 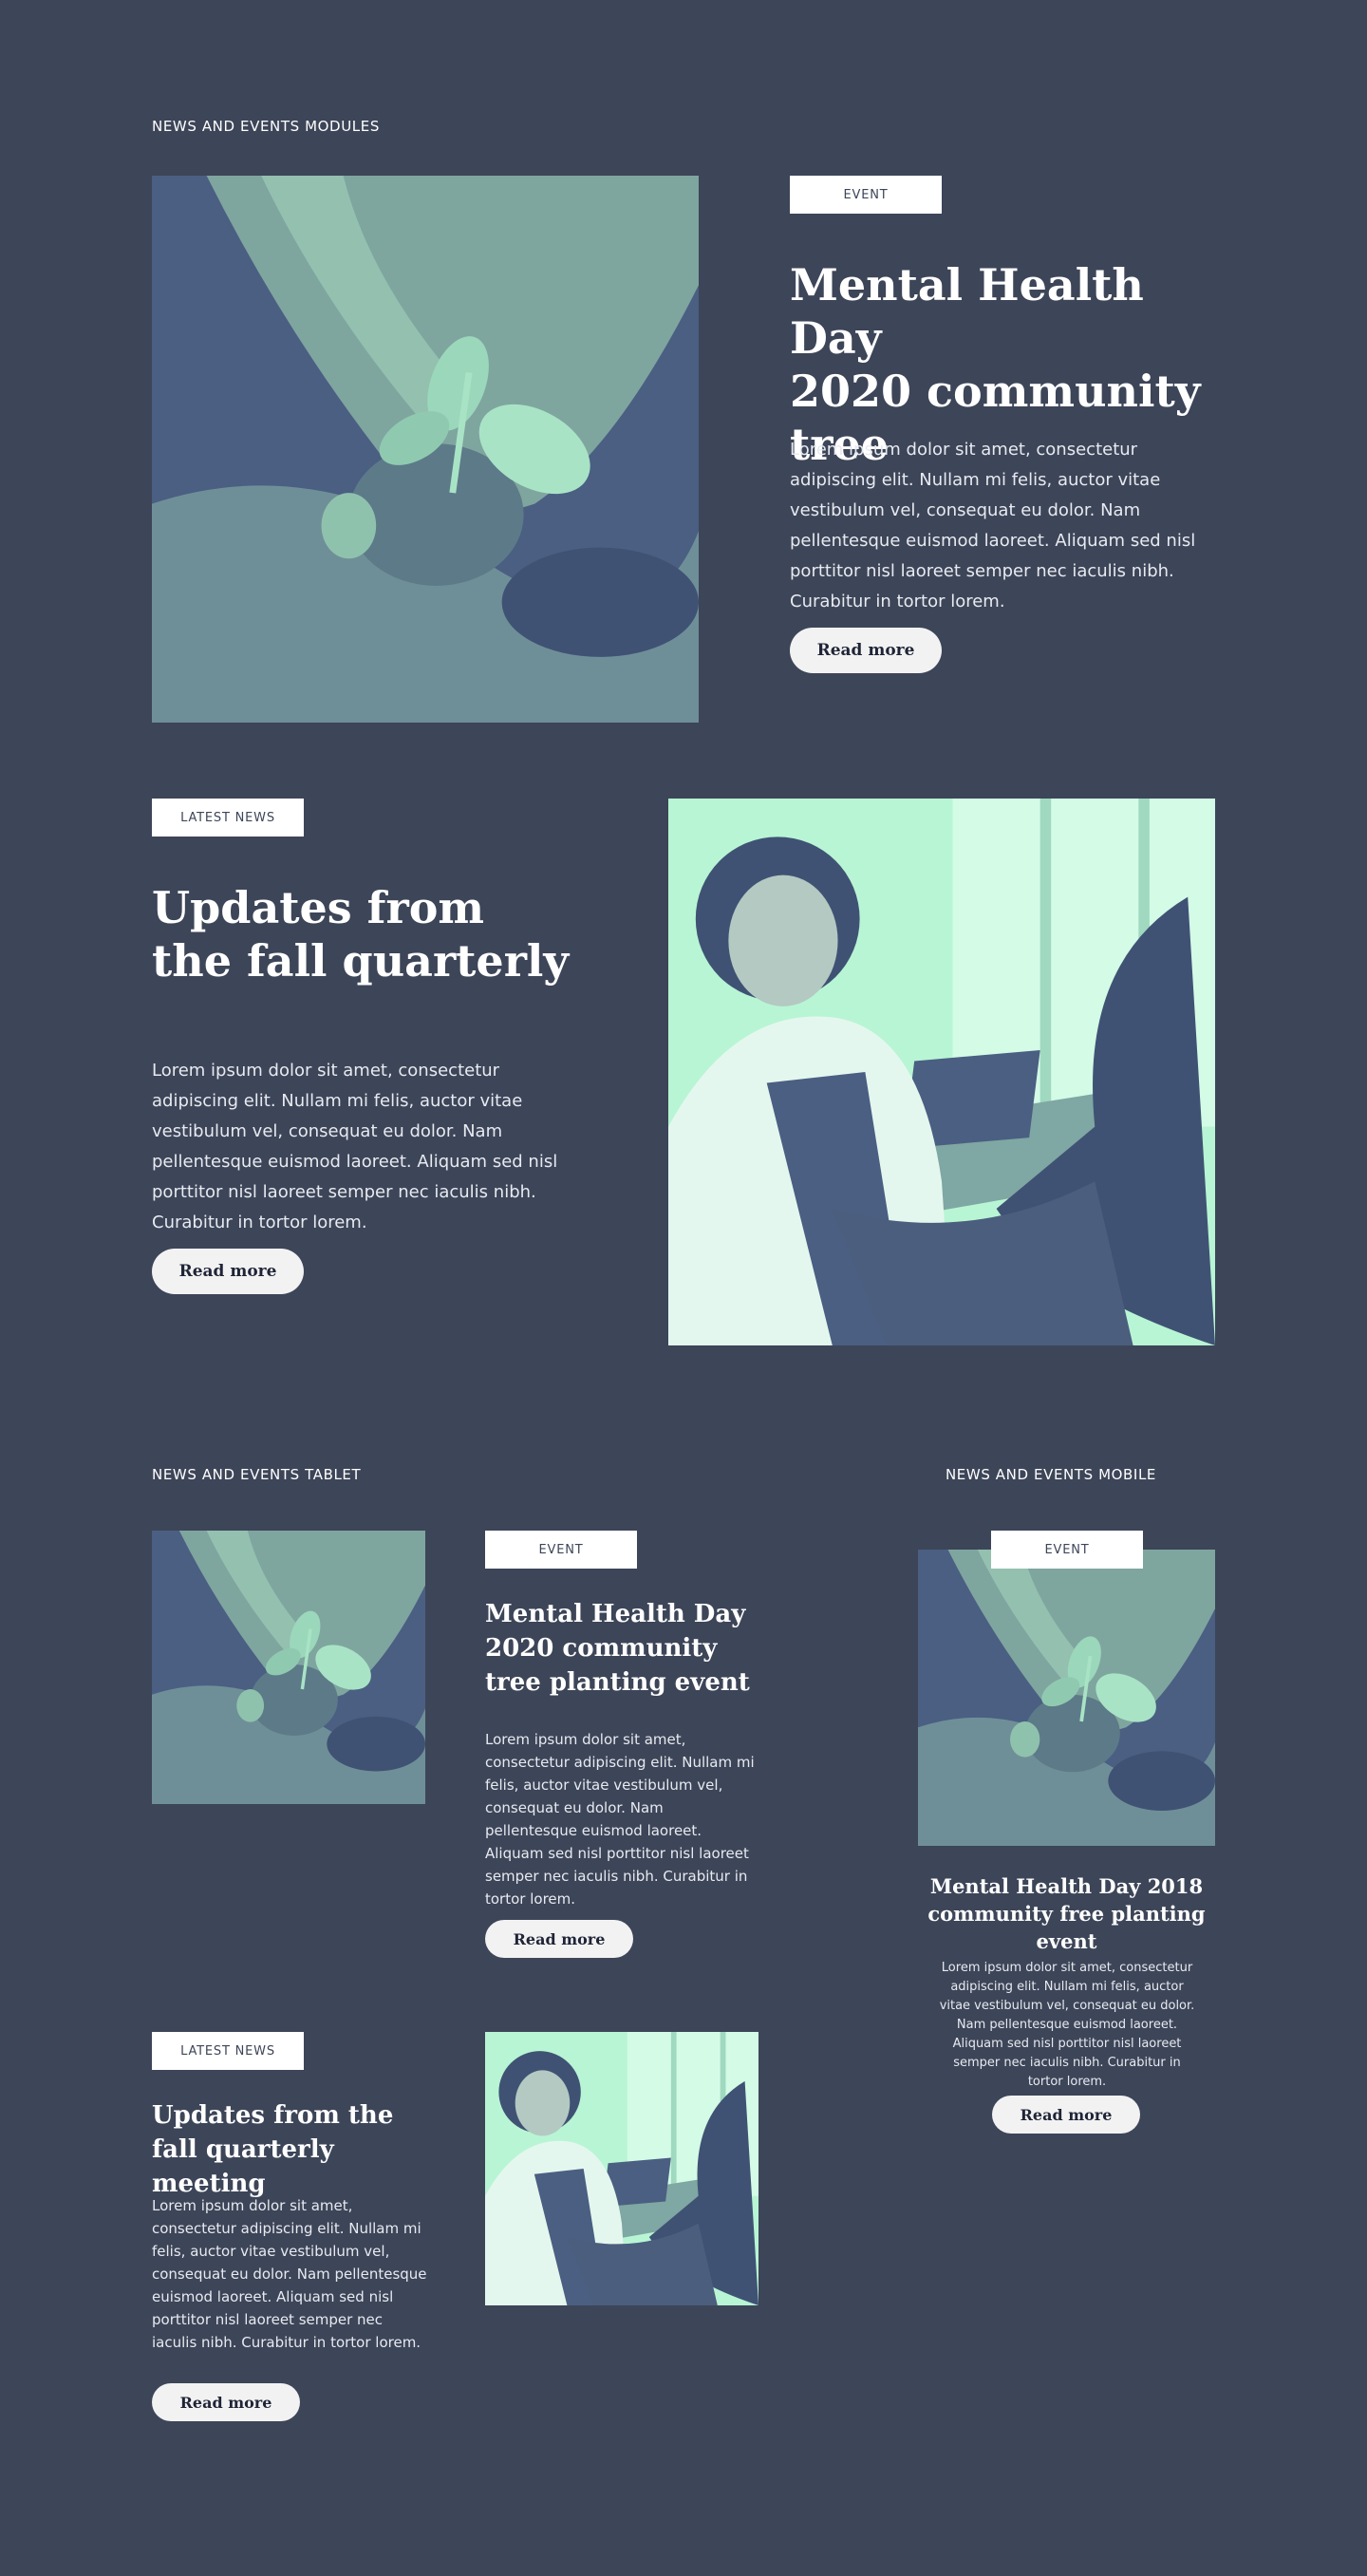 What do you see at coordinates (361, 961) in the screenshot?
I see `news-title-line-2: the fall quarterly` at bounding box center [361, 961].